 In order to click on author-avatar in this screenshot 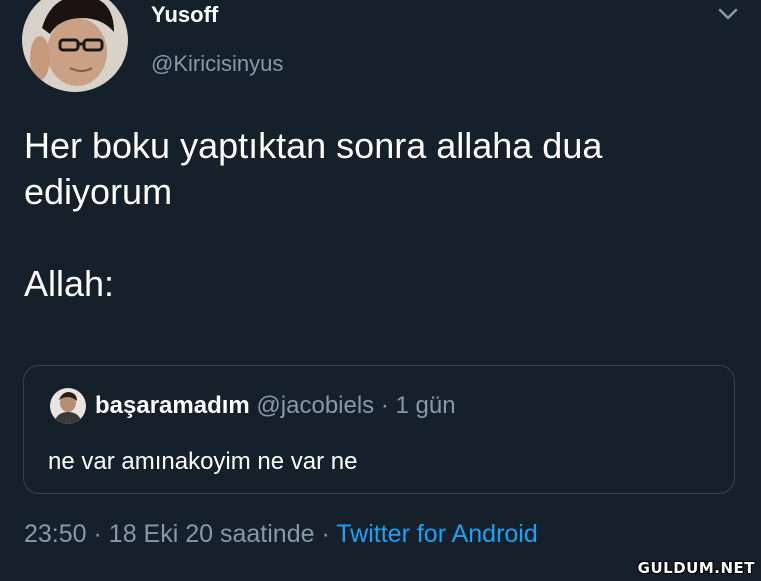, I will do `click(75, 46)`.